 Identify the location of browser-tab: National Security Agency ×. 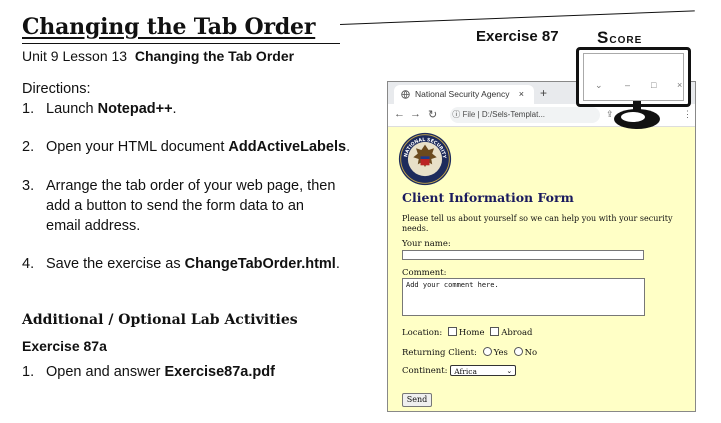
(464, 94).